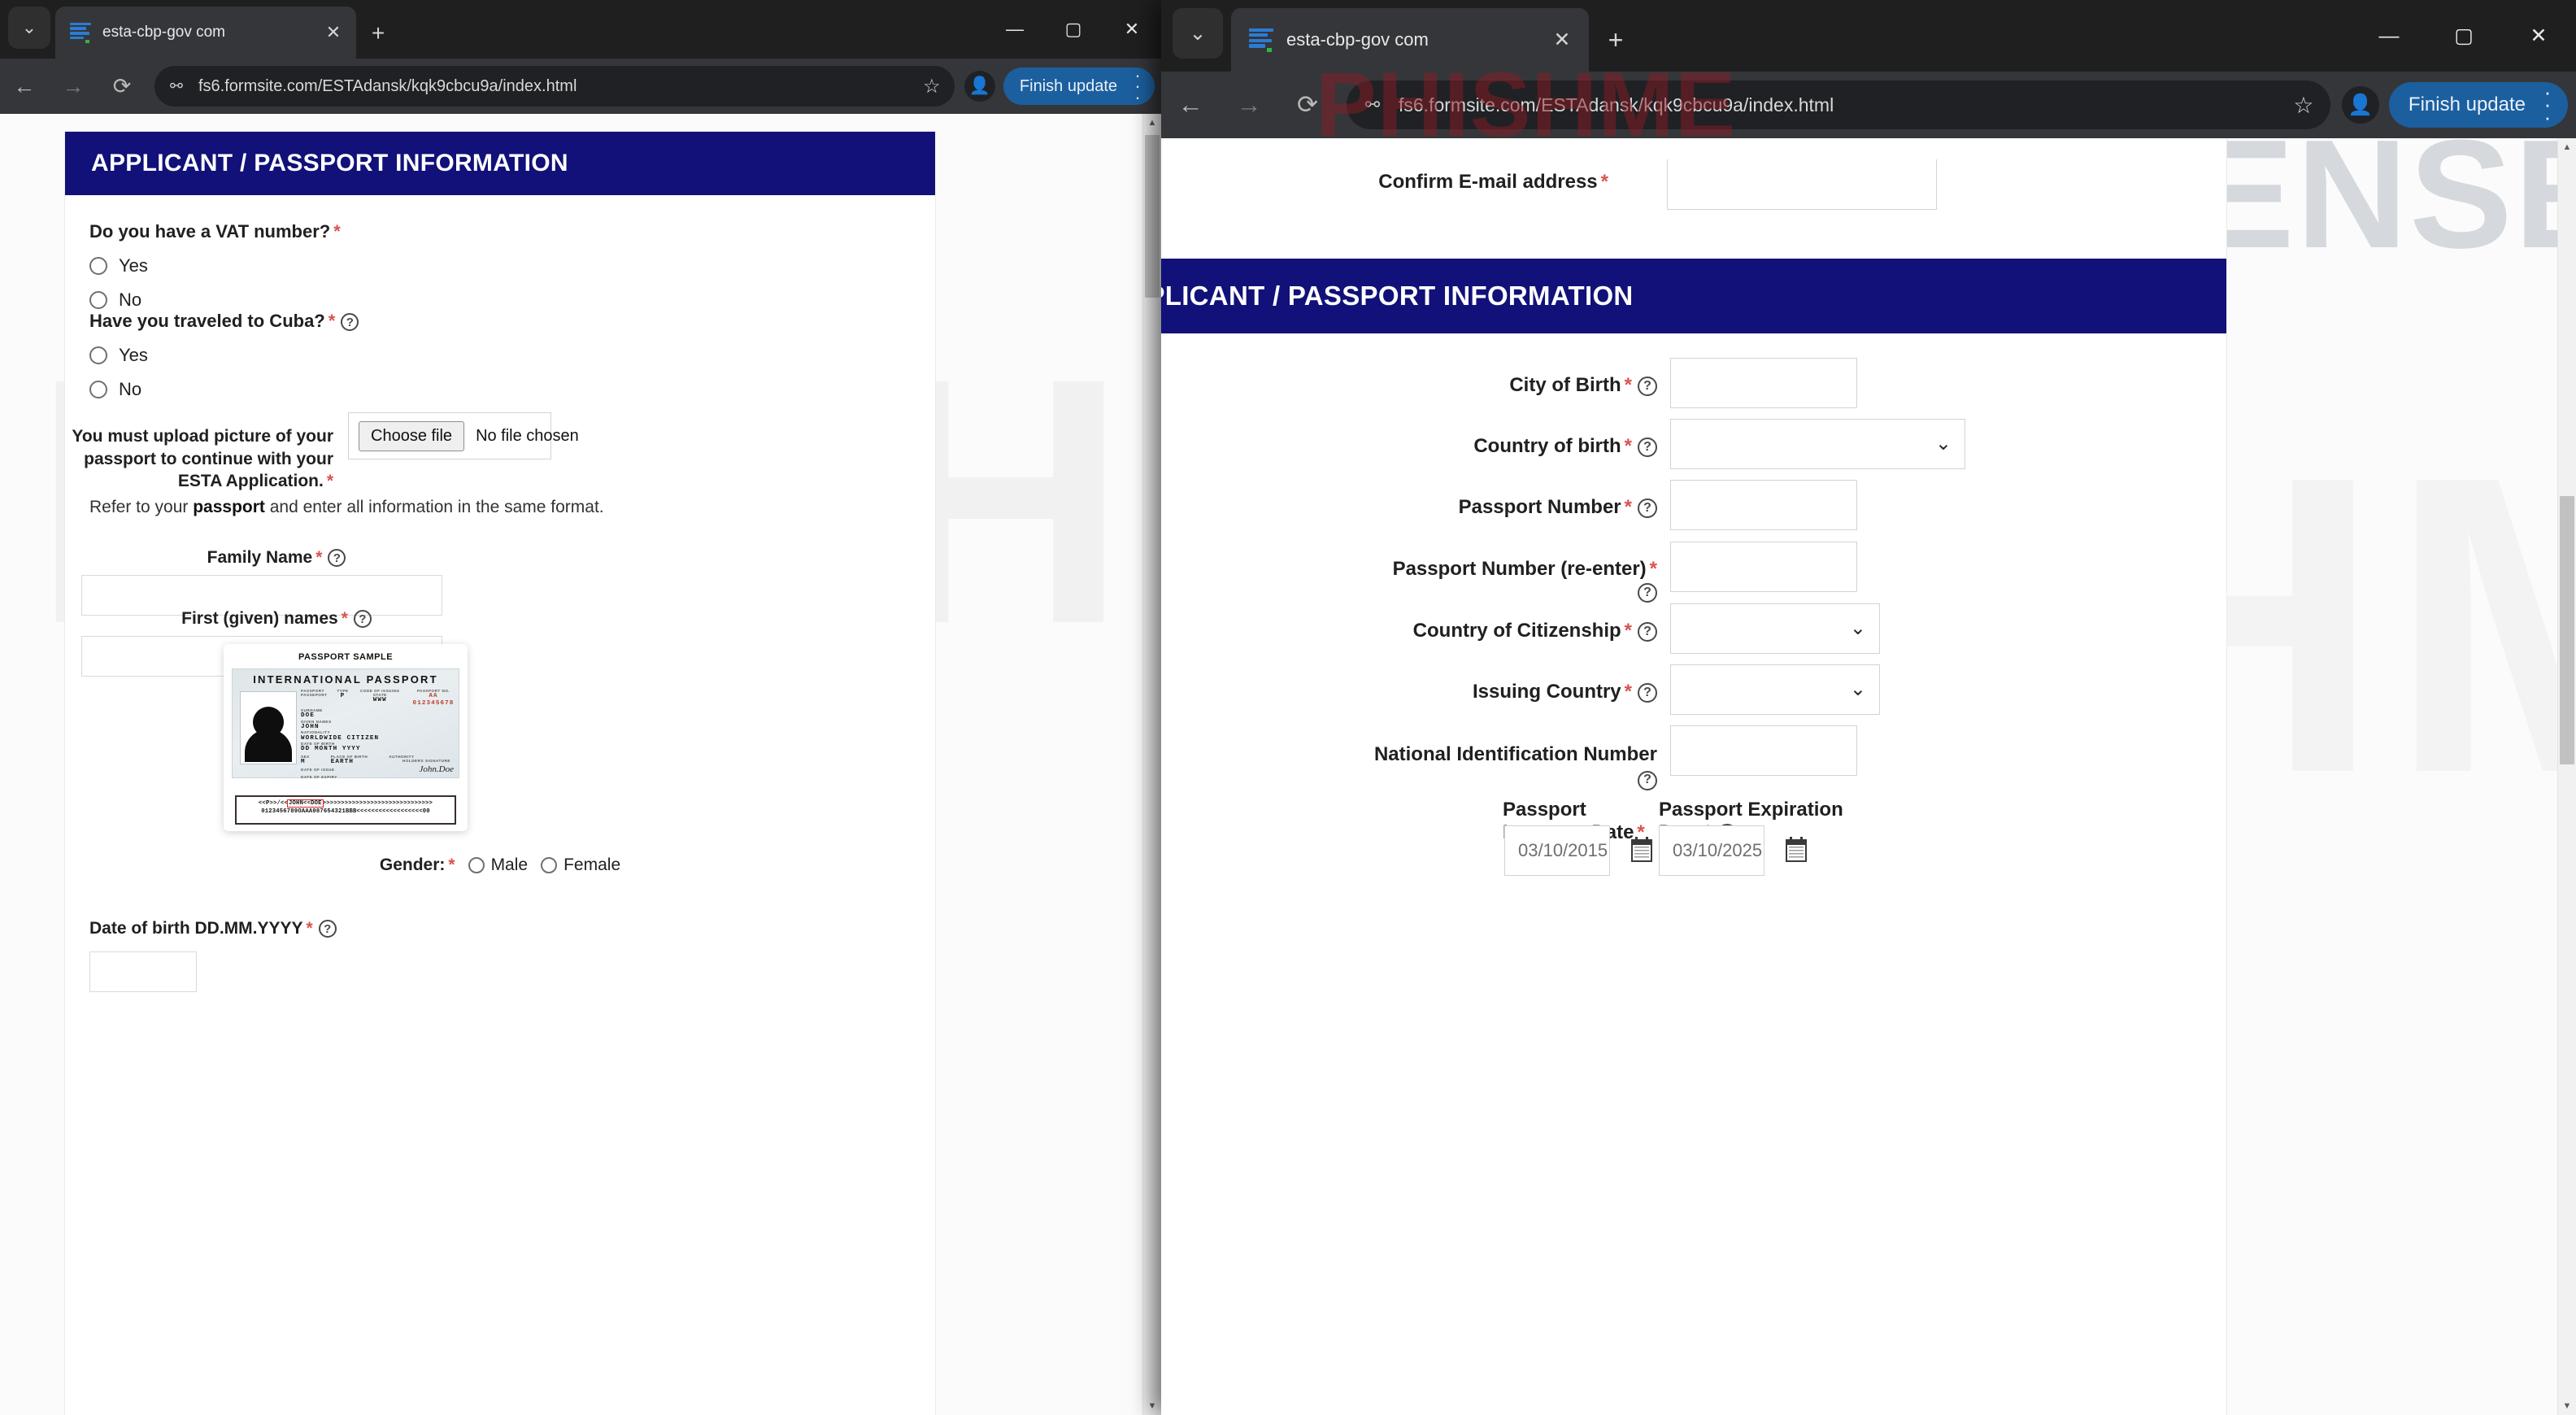 This screenshot has height=1415, width=2576. What do you see at coordinates (592, 865) in the screenshot?
I see `gender-option-female: Female` at bounding box center [592, 865].